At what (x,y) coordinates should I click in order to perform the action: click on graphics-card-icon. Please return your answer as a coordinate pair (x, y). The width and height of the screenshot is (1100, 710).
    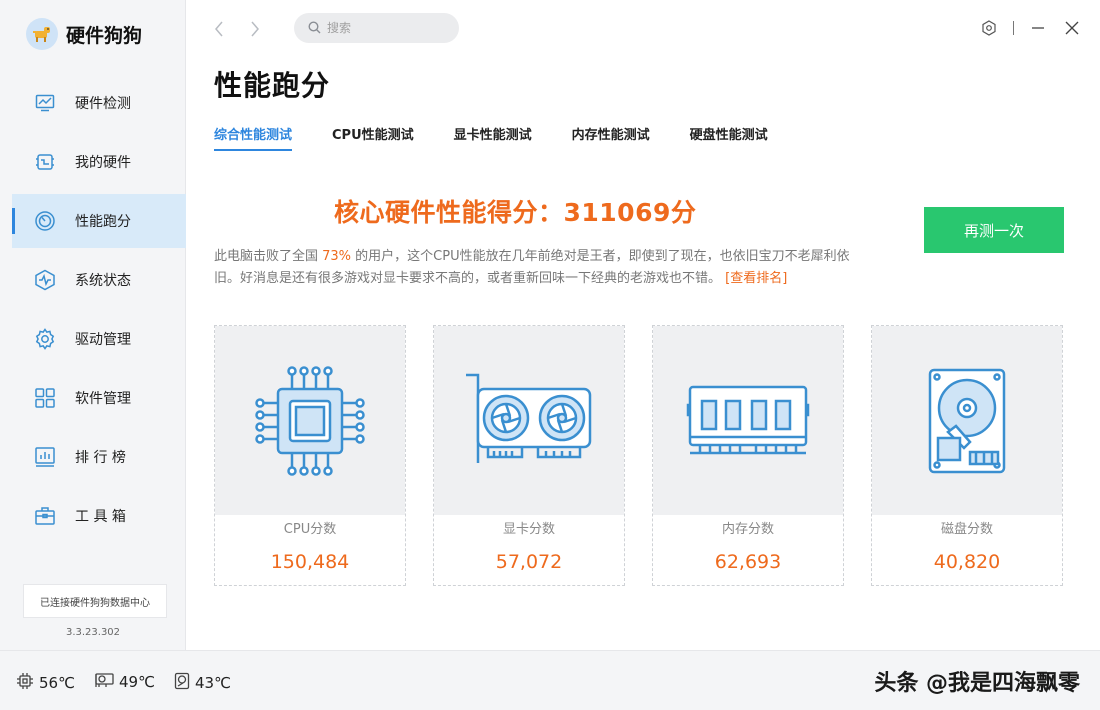
    Looking at the image, I should click on (529, 420).